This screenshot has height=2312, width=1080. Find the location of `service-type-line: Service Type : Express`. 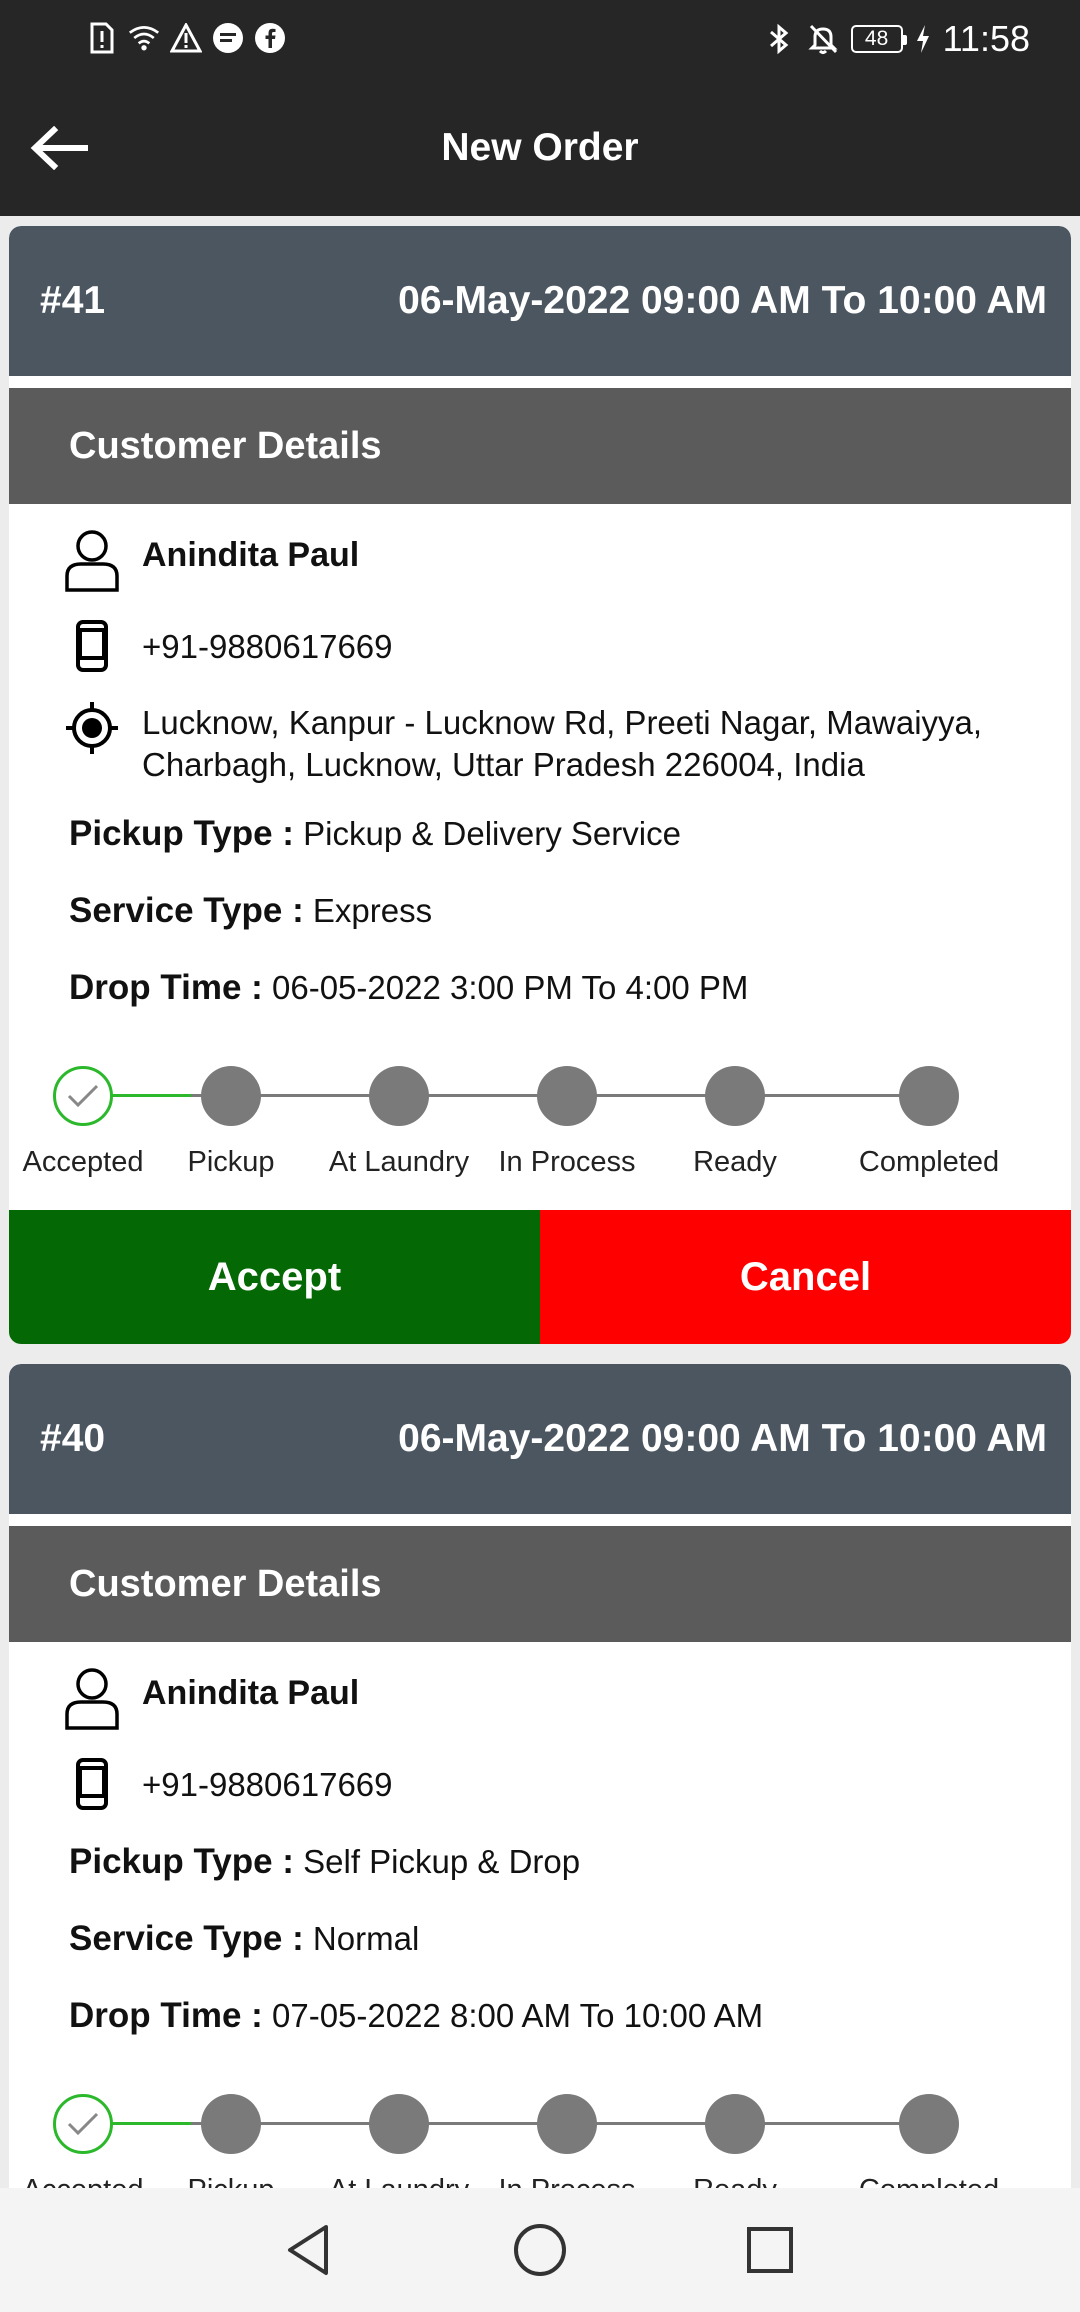

service-type-line: Service Type : Express is located at coordinates (250, 911).